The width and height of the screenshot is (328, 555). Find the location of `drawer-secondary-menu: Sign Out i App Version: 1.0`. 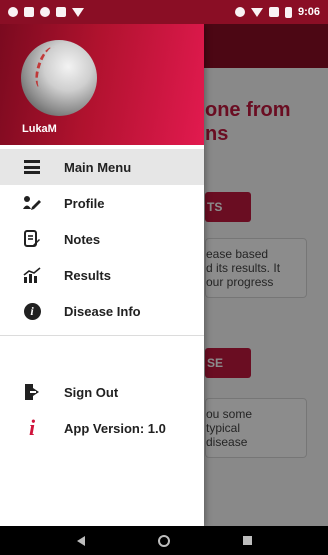

drawer-secondary-menu: Sign Out i App Version: 1.0 is located at coordinates (102, 410).